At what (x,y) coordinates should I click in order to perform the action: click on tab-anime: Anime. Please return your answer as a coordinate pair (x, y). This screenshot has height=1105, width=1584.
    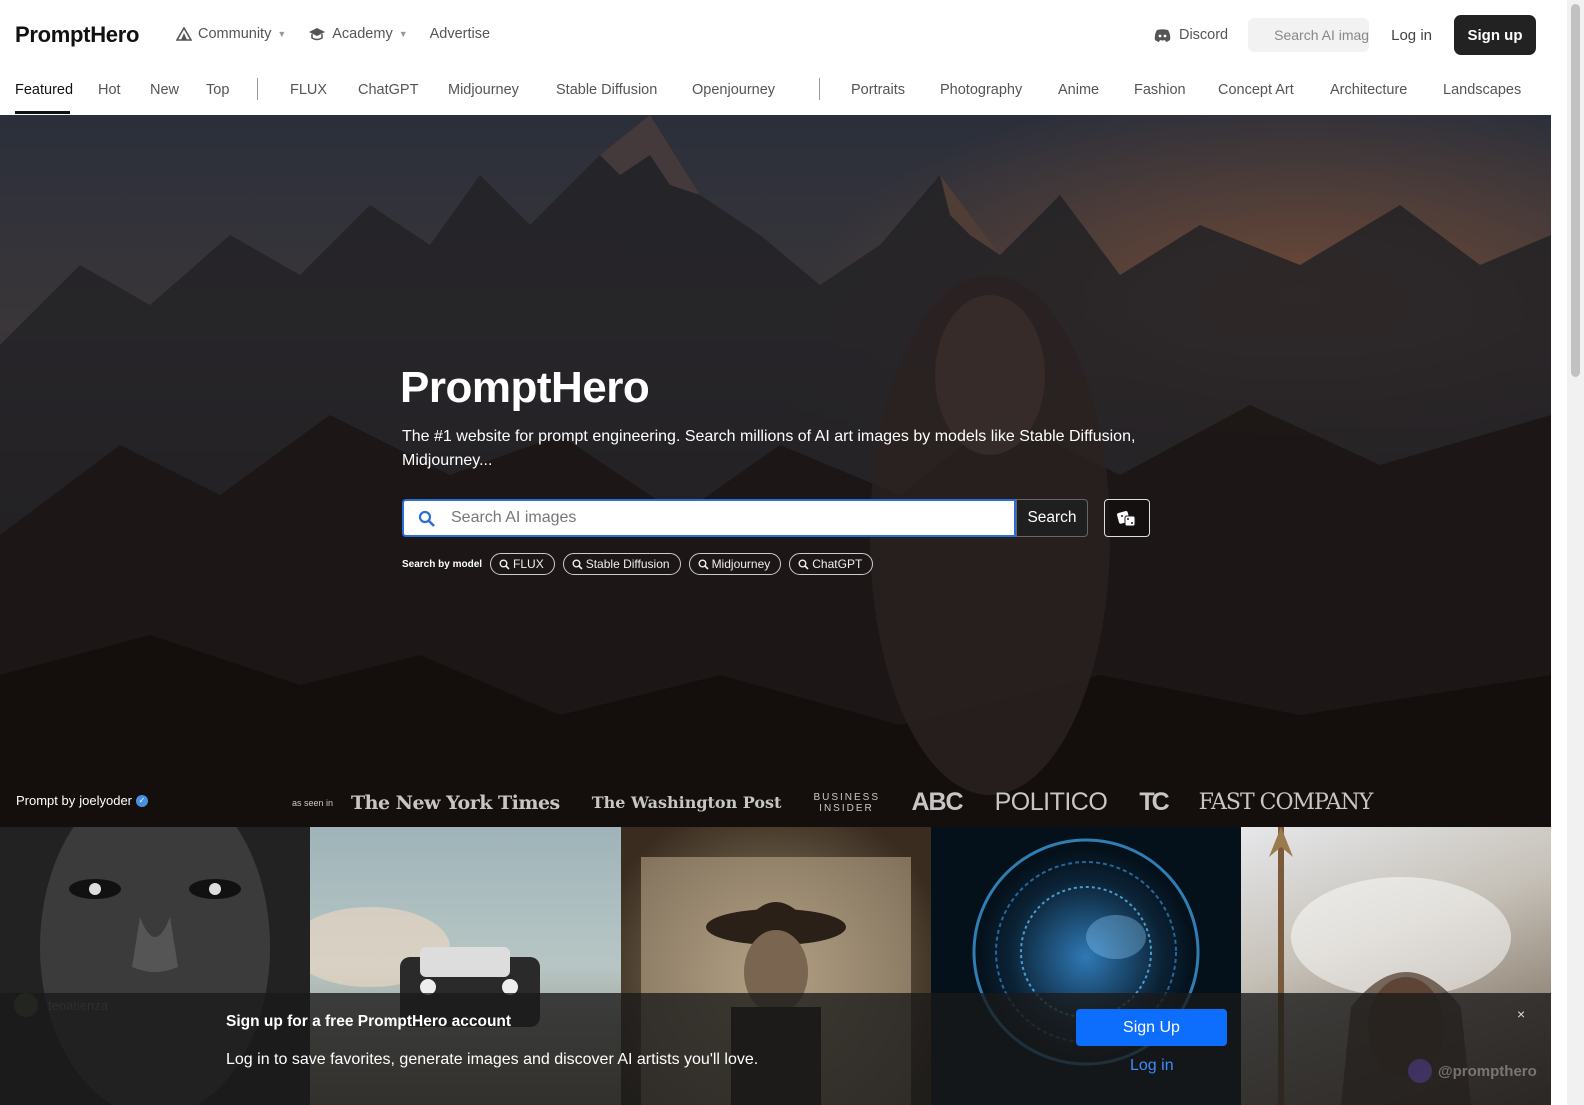
    Looking at the image, I should click on (1078, 90).